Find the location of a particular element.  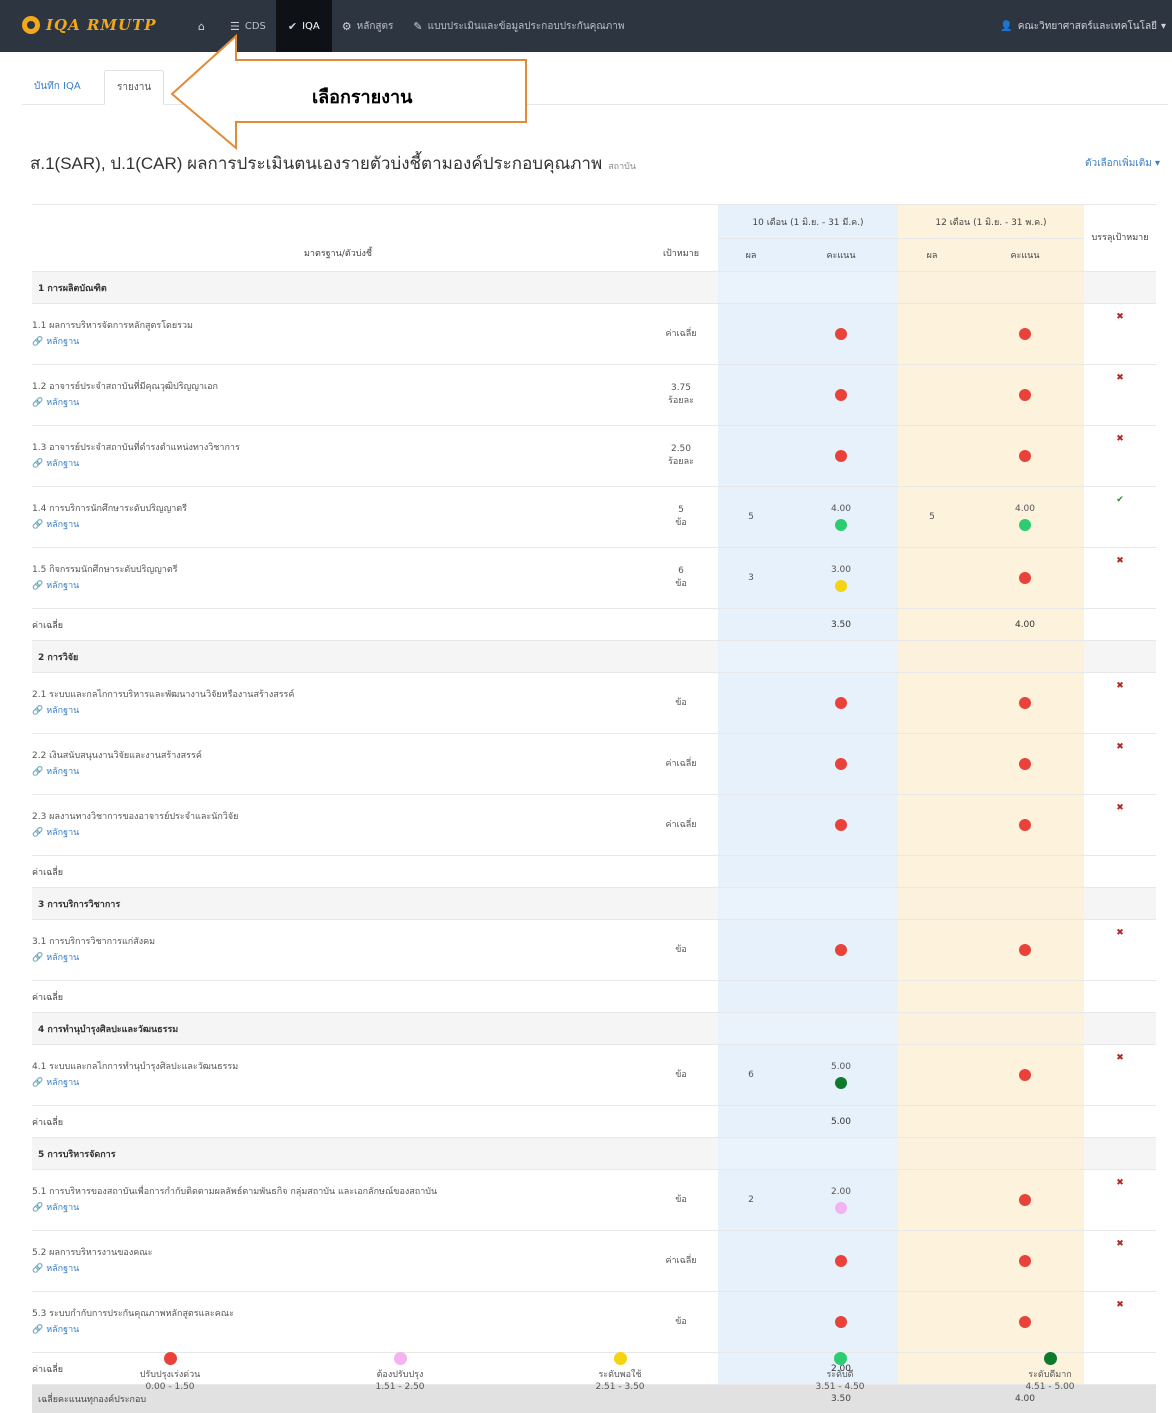

target-value: 3.75 is located at coordinates (681, 388).